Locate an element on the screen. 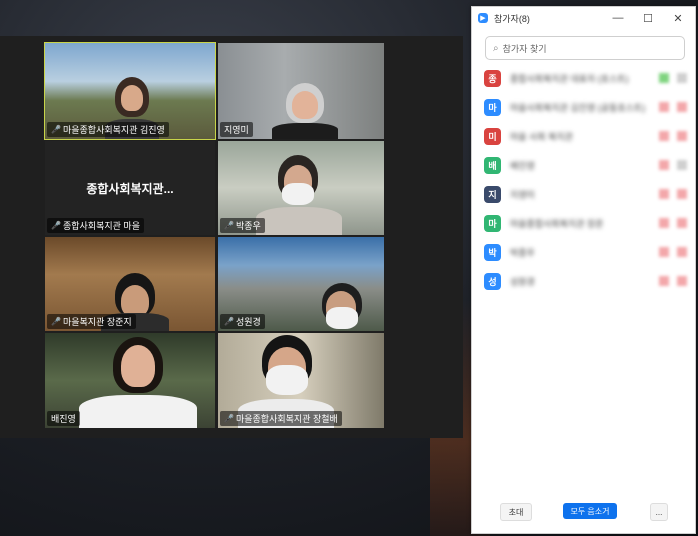  video-tile: 🎤 마을복지관 장준지 is located at coordinates (130, 284).